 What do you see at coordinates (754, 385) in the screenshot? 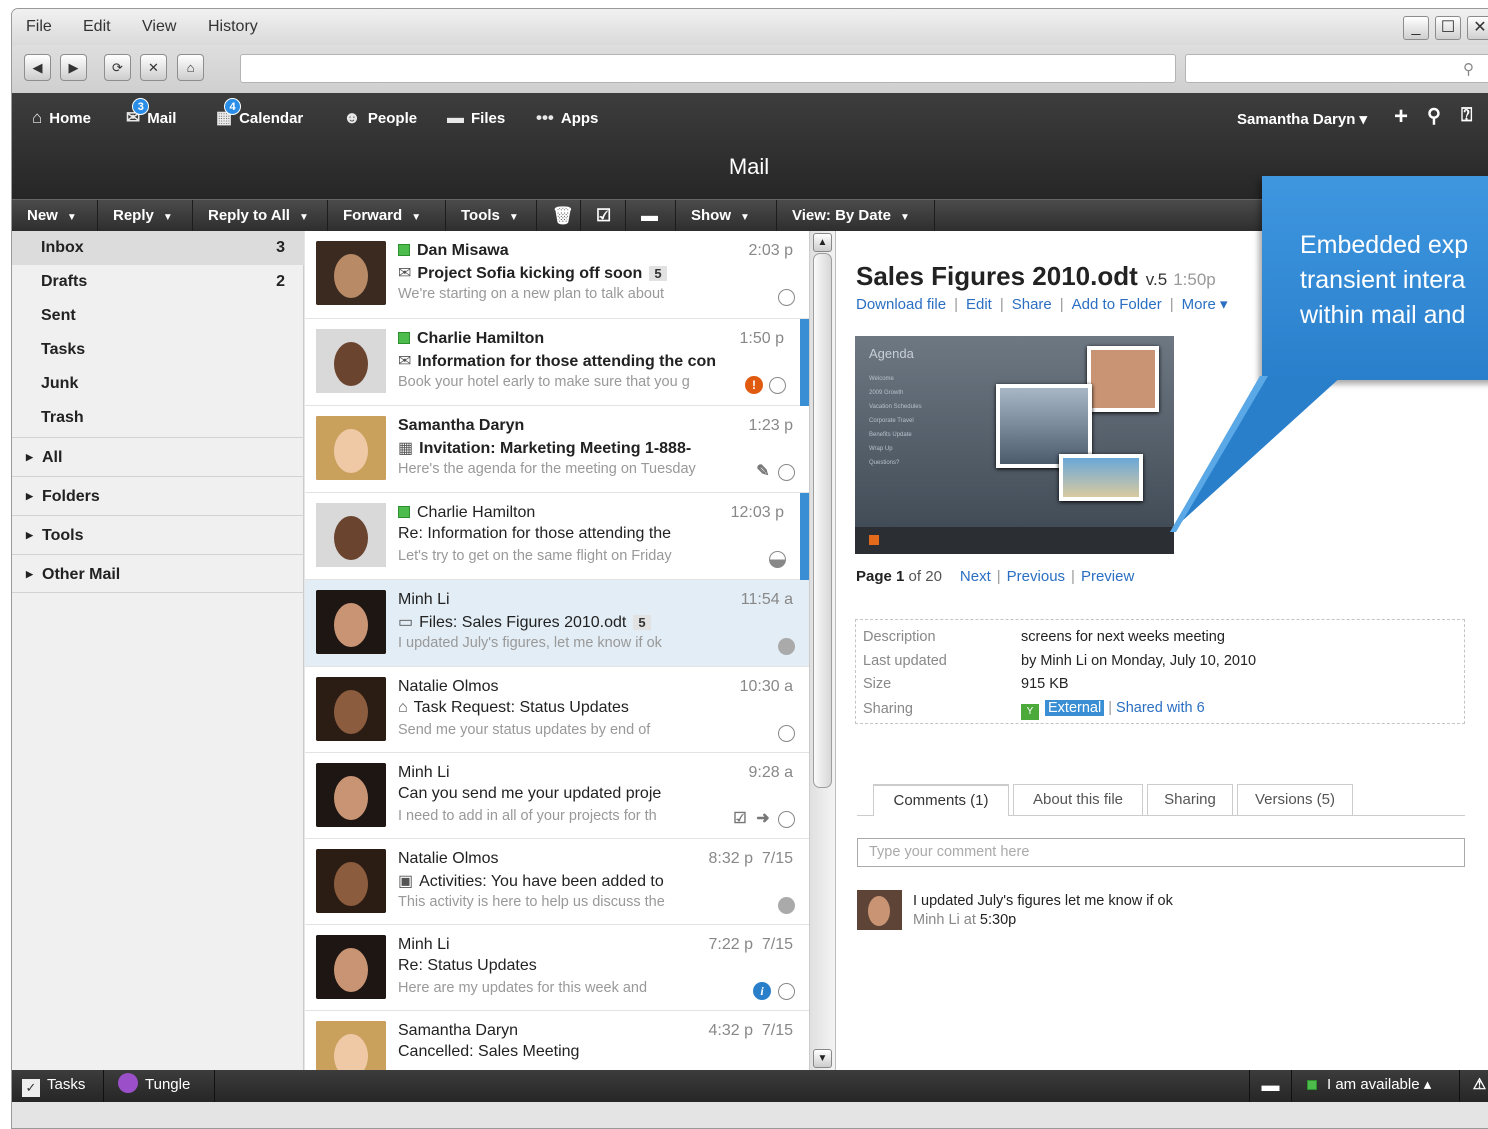
I see `high-priority-icon: !` at bounding box center [754, 385].